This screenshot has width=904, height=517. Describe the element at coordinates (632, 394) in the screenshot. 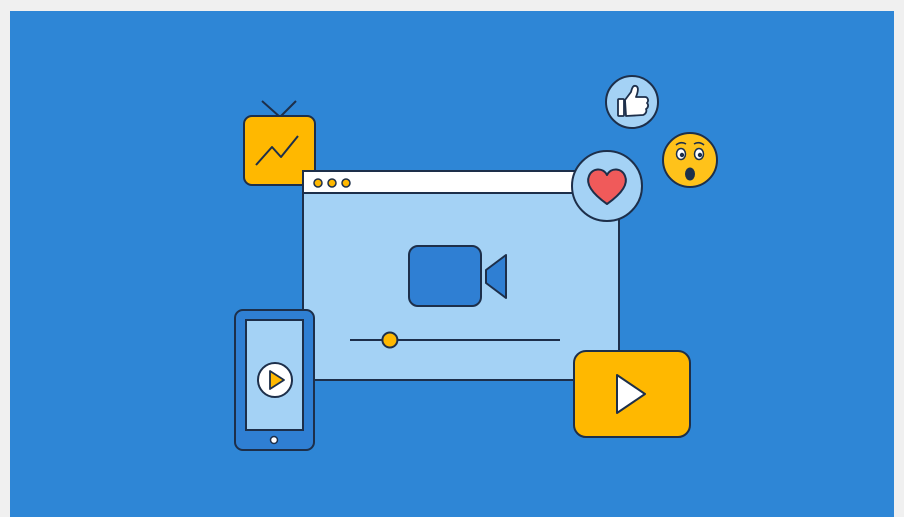

I see `play-card` at that location.